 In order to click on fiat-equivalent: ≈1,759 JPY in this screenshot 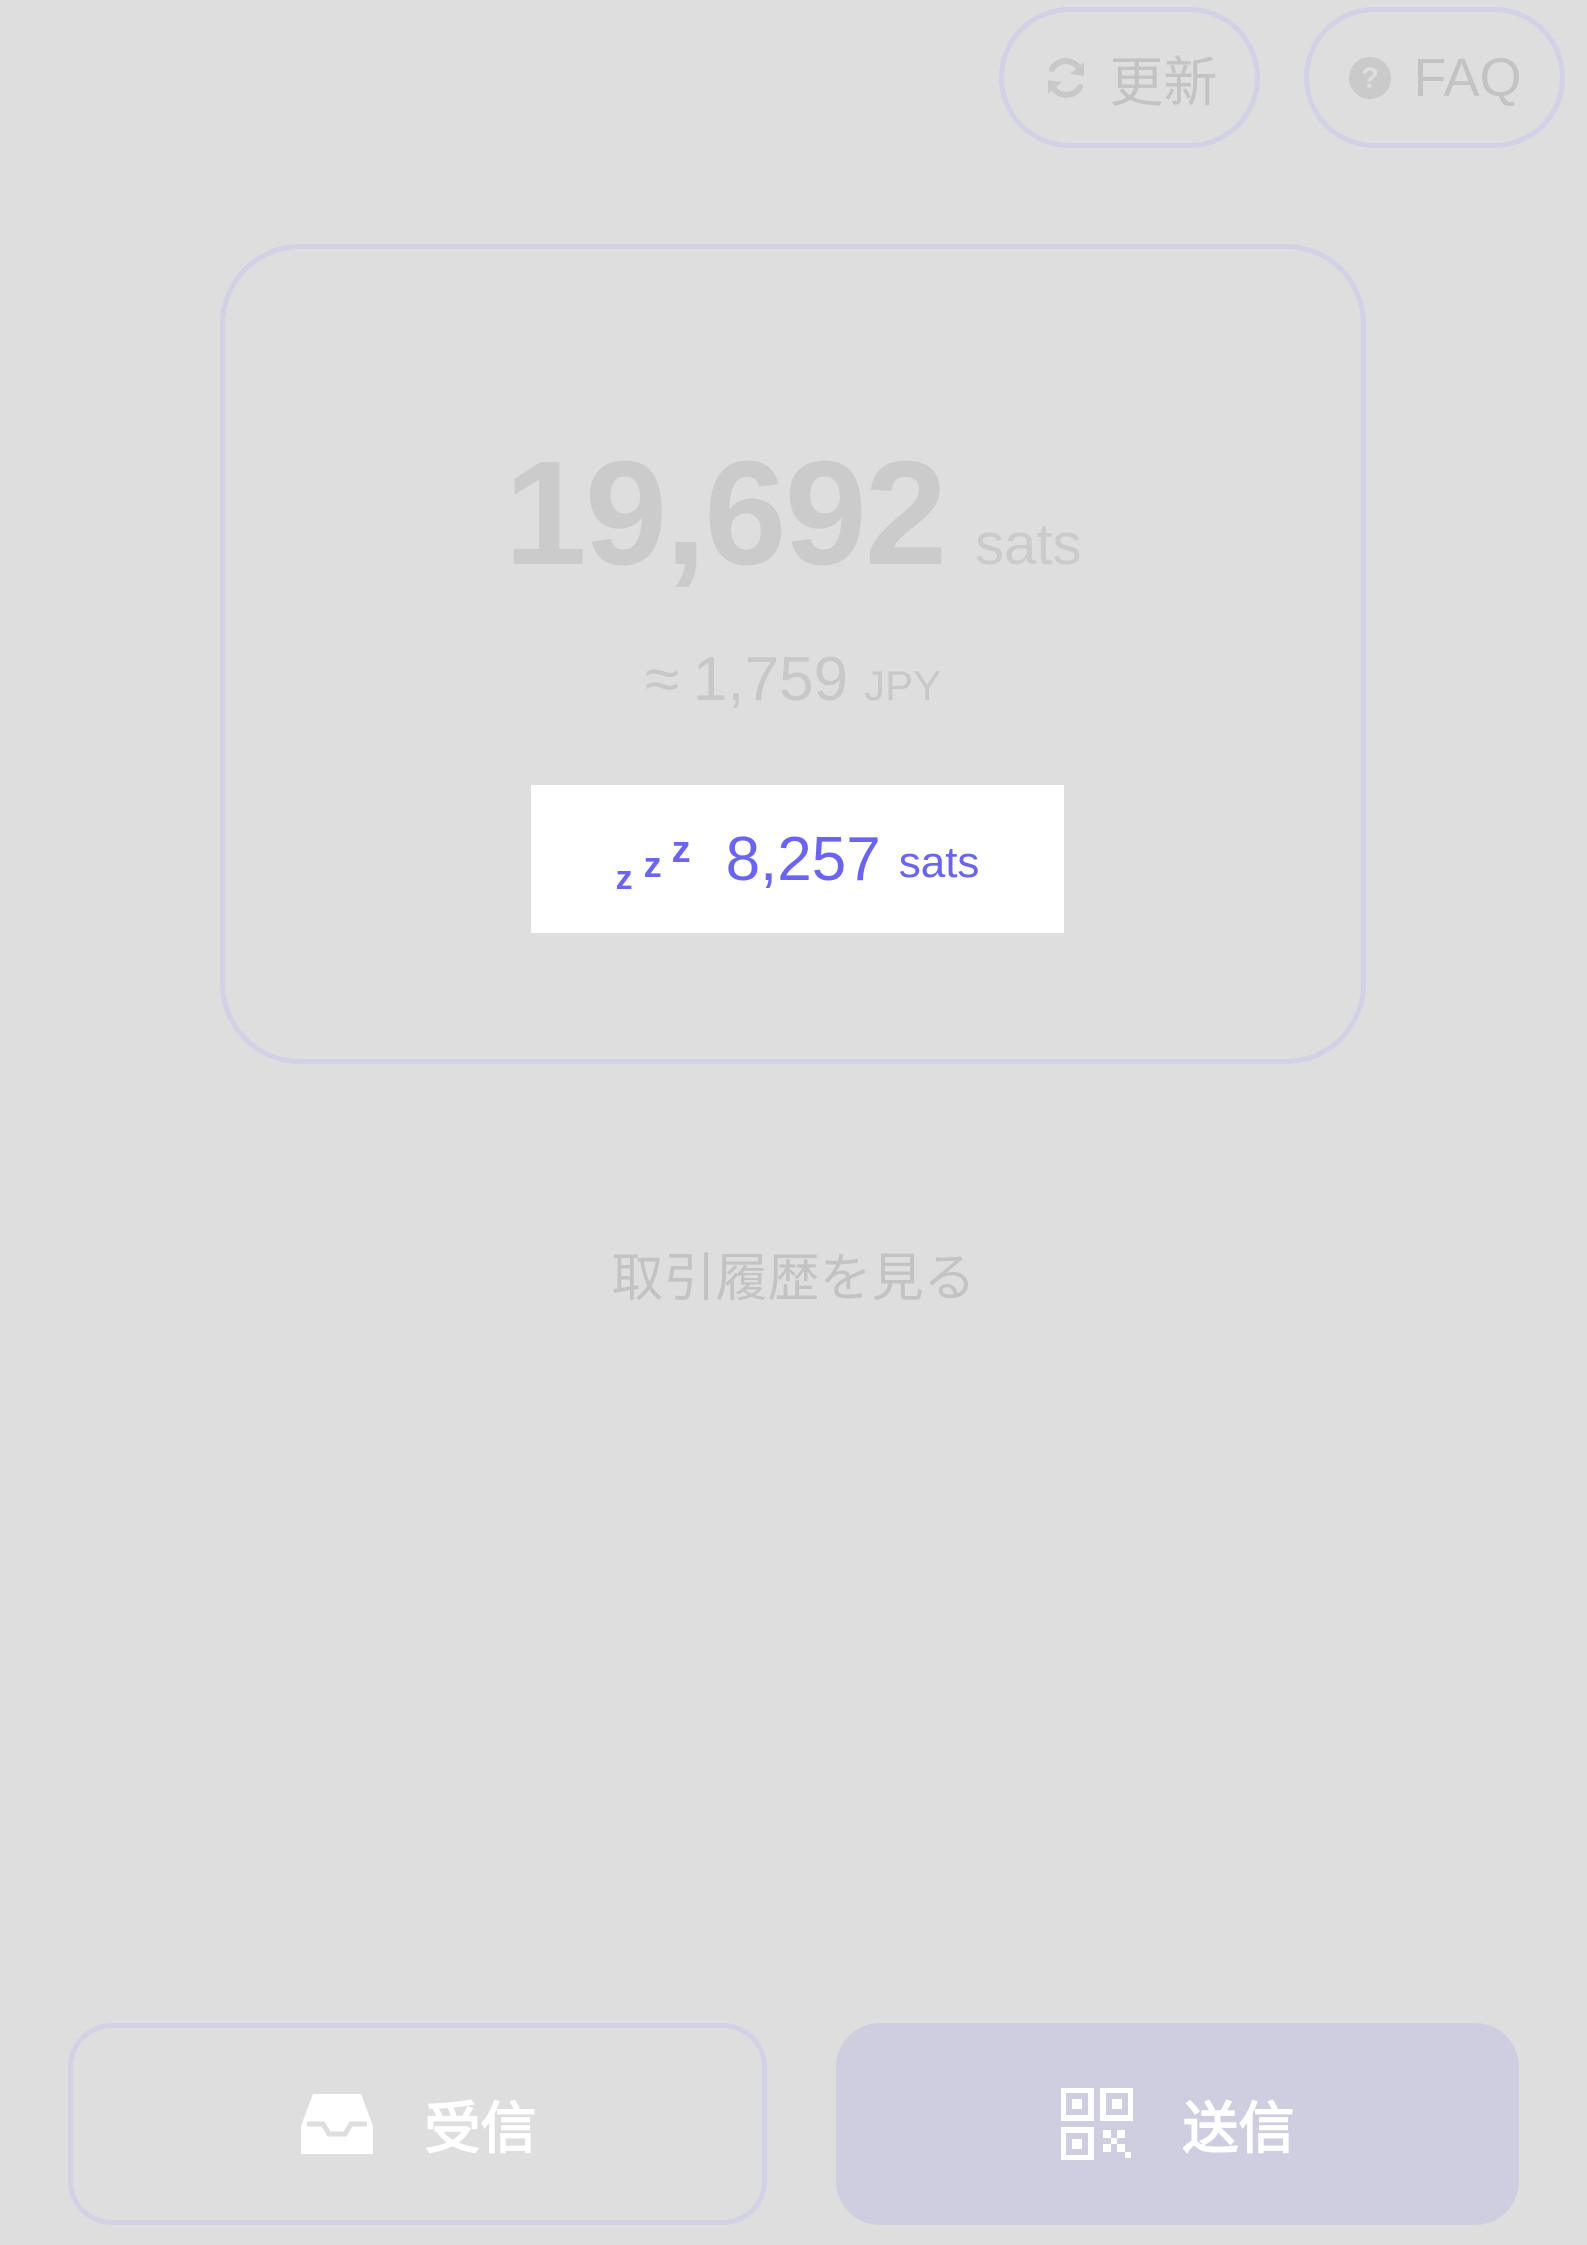, I will do `click(793, 679)`.